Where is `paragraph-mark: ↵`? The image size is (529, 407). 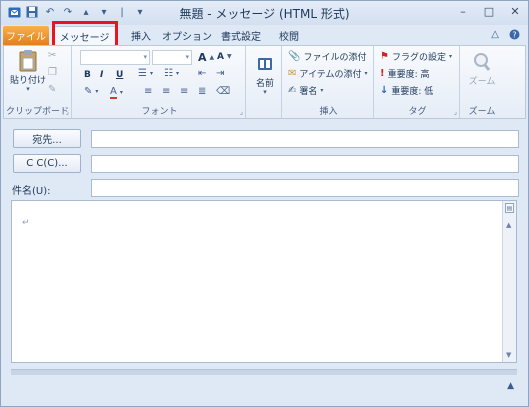 paragraph-mark: ↵ is located at coordinates (26, 223).